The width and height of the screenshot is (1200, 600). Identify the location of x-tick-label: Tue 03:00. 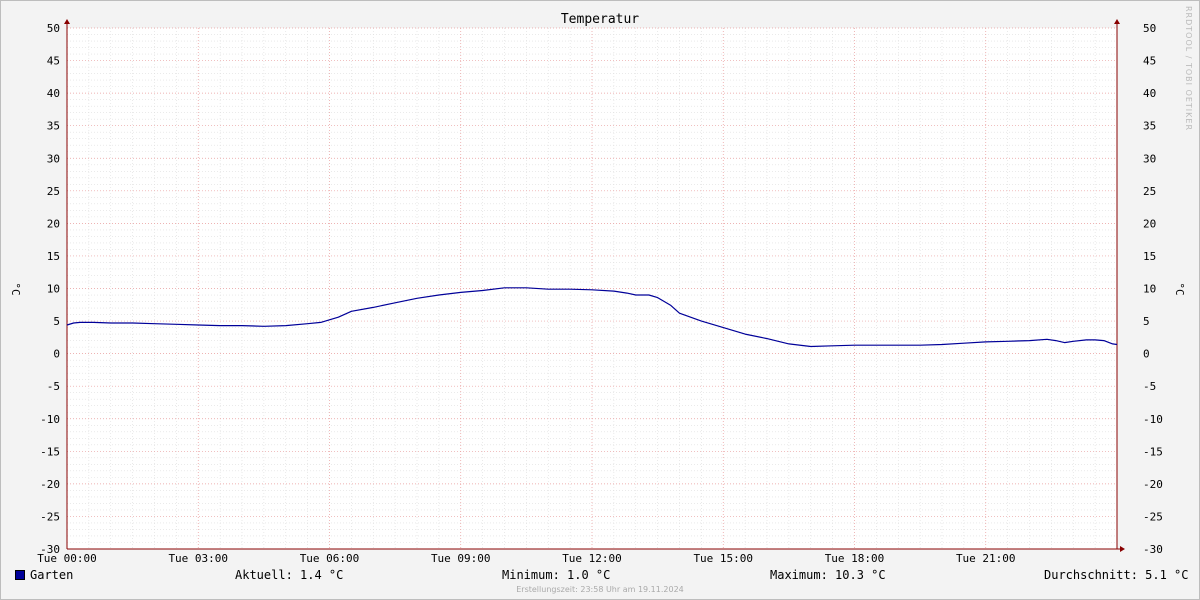
(198, 558).